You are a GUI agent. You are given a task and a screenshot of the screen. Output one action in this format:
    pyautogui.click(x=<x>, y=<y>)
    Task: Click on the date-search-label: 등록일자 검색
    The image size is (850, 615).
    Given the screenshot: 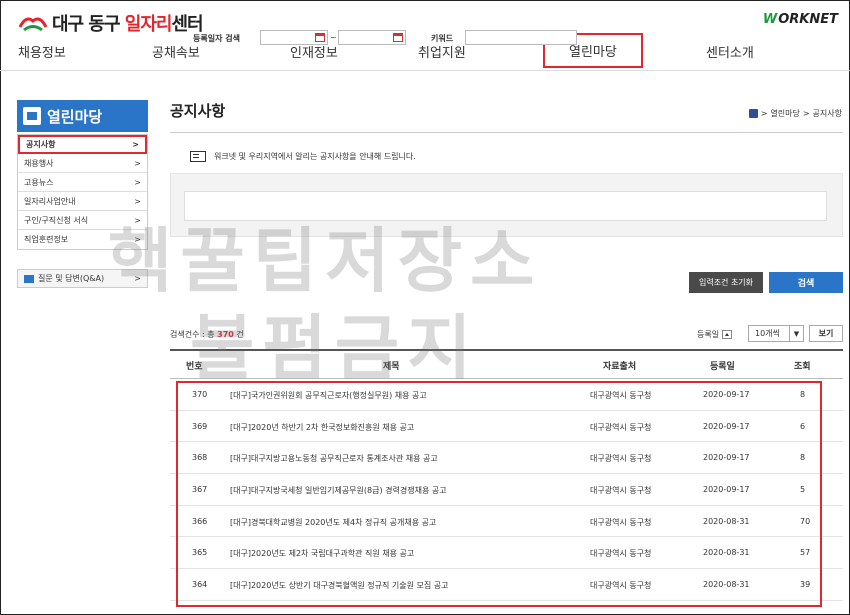 What is the action you would take?
    pyautogui.click(x=216, y=38)
    